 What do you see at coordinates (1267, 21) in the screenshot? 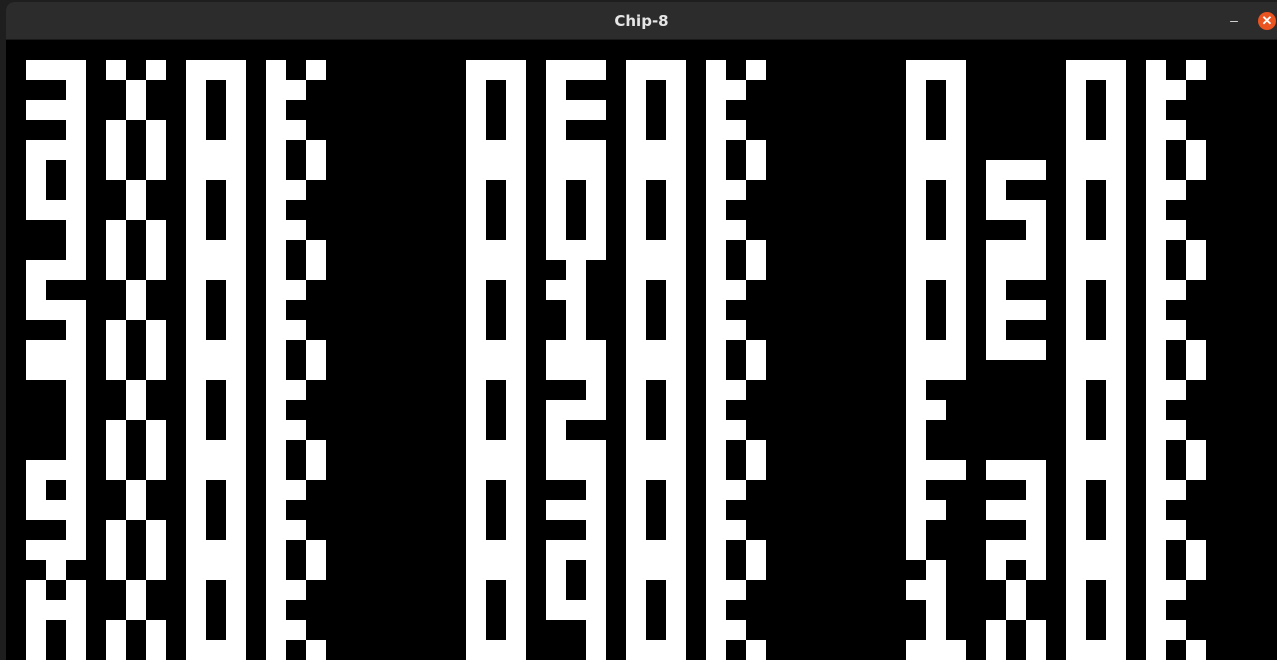
I see `close-button: ✕` at bounding box center [1267, 21].